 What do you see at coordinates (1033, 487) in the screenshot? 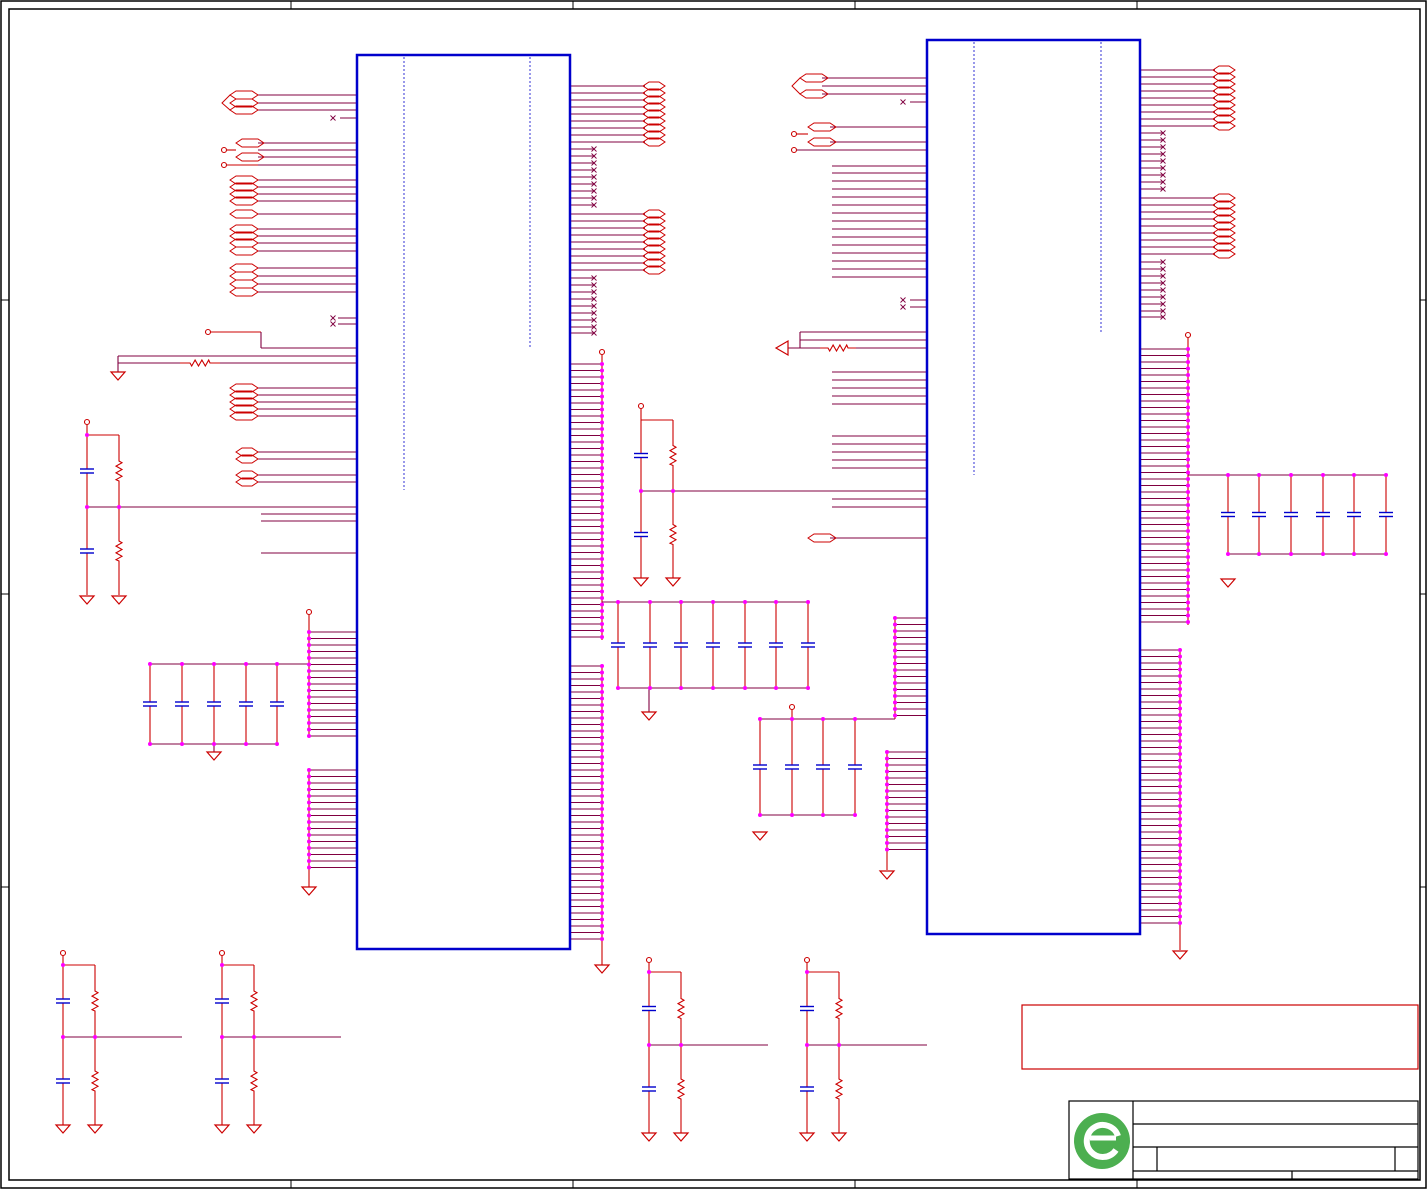
I see `ic-chip-right` at bounding box center [1033, 487].